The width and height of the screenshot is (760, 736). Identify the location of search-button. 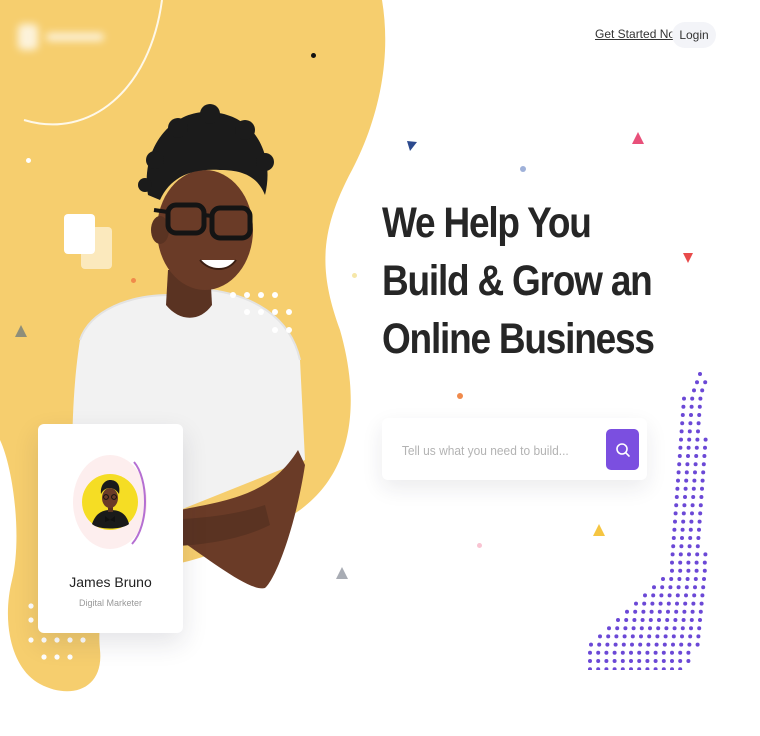
(622, 449).